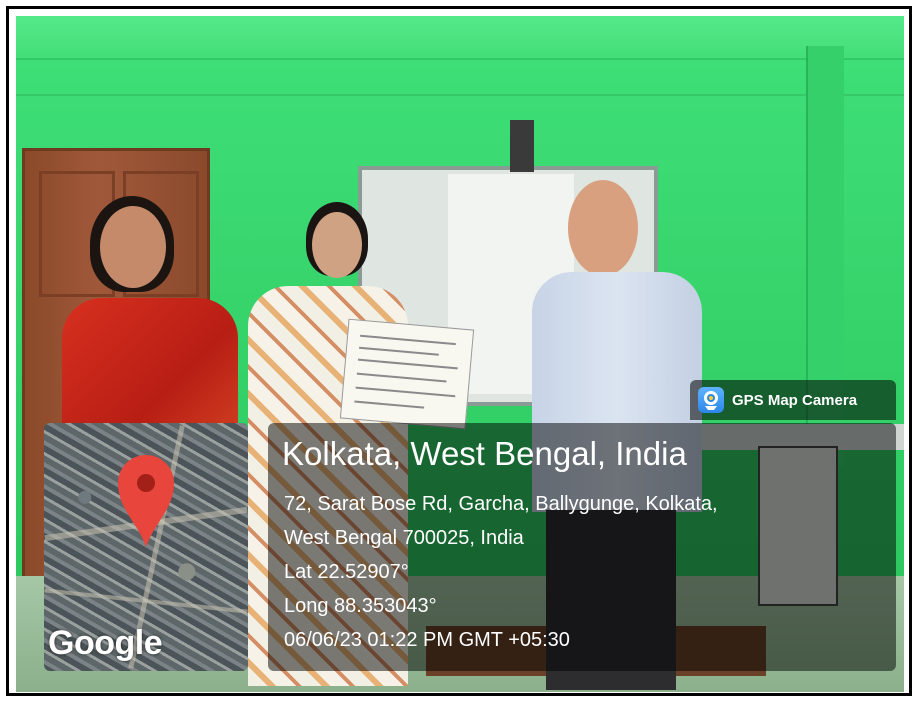 Image resolution: width=920 pixels, height=702 pixels. What do you see at coordinates (146, 501) in the screenshot?
I see `location-pin-icon` at bounding box center [146, 501].